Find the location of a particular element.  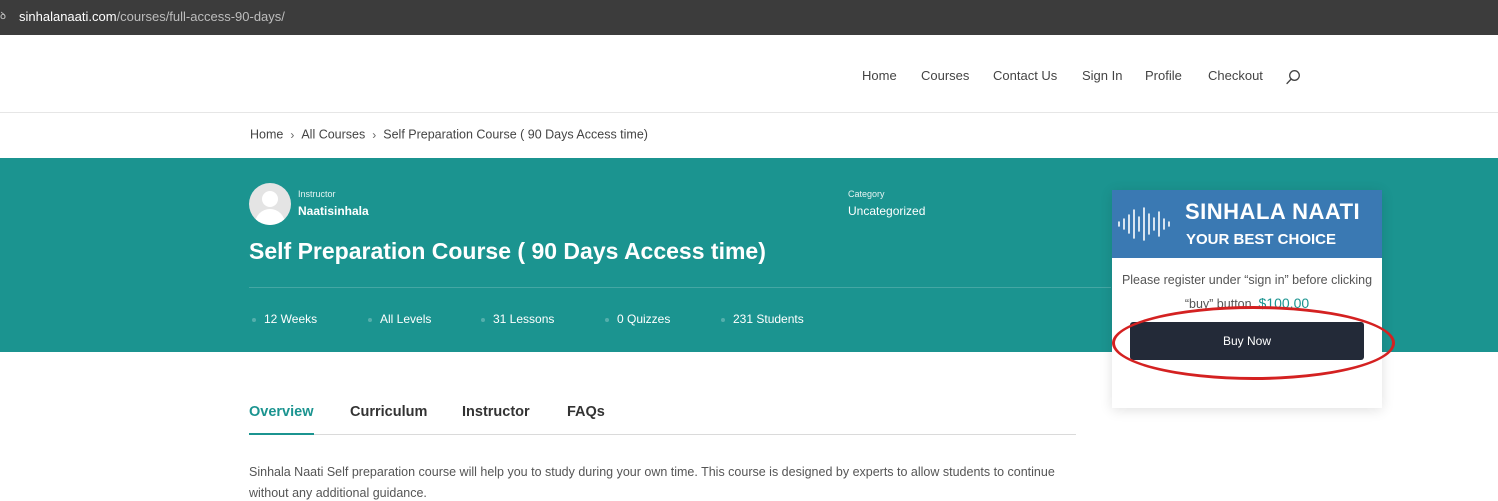

stat-level: All Levels is located at coordinates (399, 319).